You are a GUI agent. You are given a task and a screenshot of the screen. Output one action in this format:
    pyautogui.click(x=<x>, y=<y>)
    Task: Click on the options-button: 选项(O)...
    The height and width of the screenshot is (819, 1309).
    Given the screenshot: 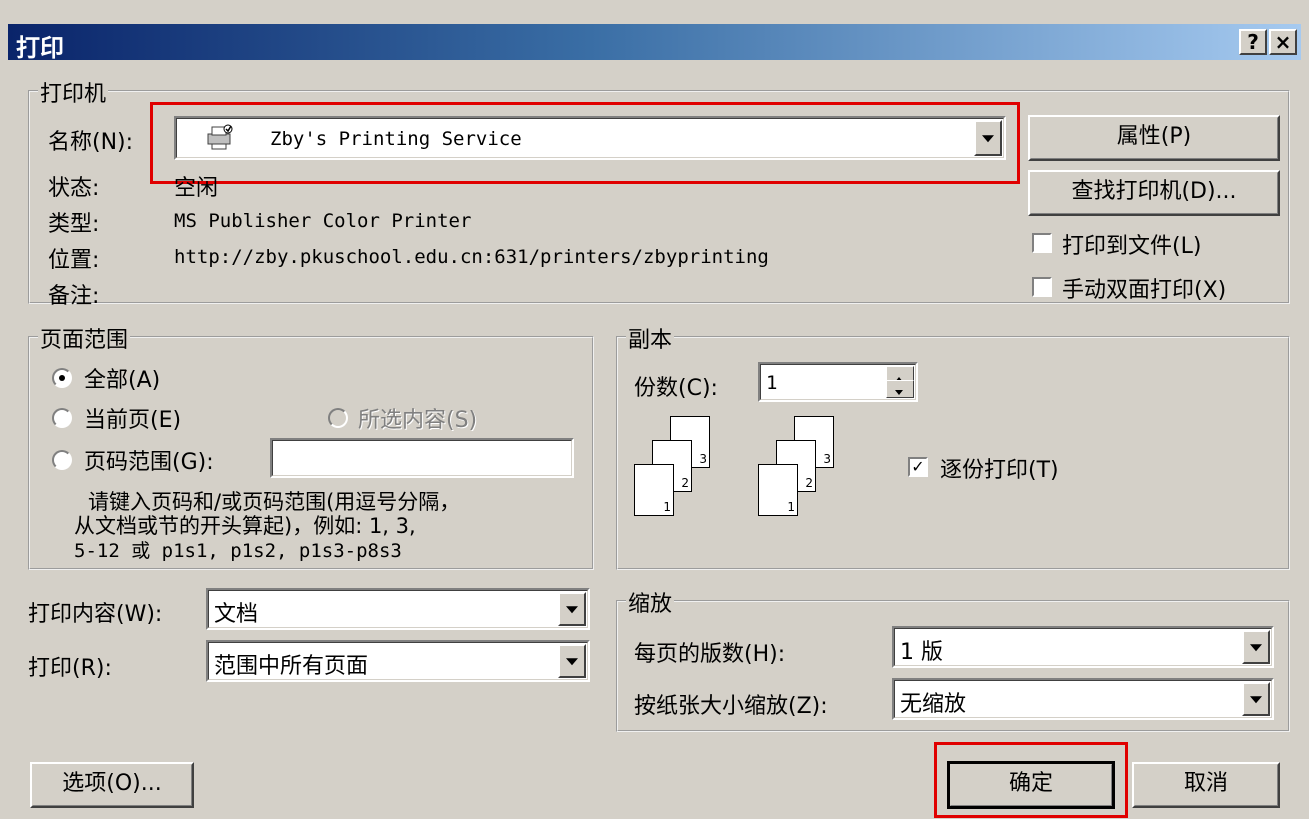 What is the action you would take?
    pyautogui.click(x=112, y=785)
    